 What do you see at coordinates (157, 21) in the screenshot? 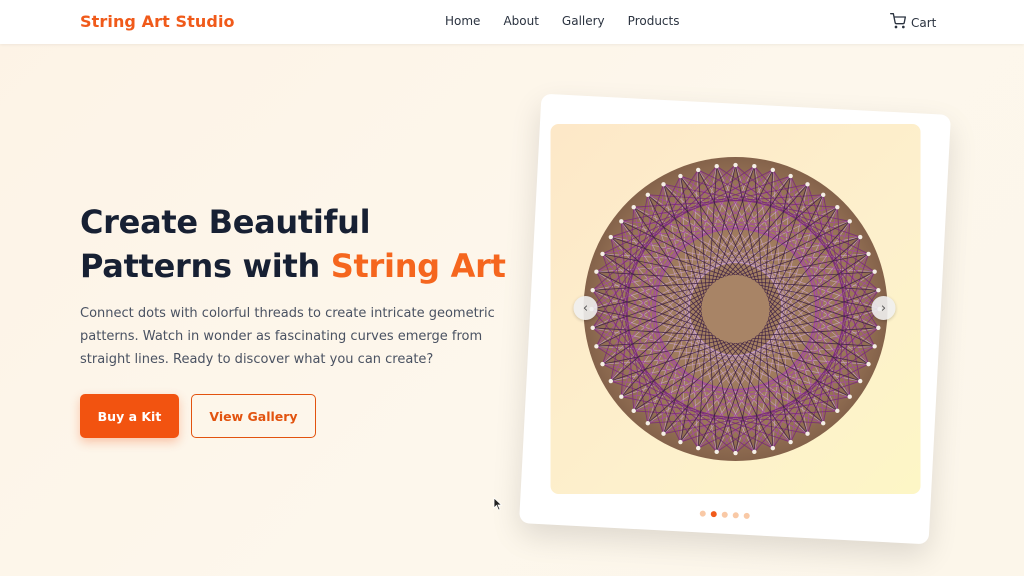
I see `brand-logo: String Art Studio` at bounding box center [157, 21].